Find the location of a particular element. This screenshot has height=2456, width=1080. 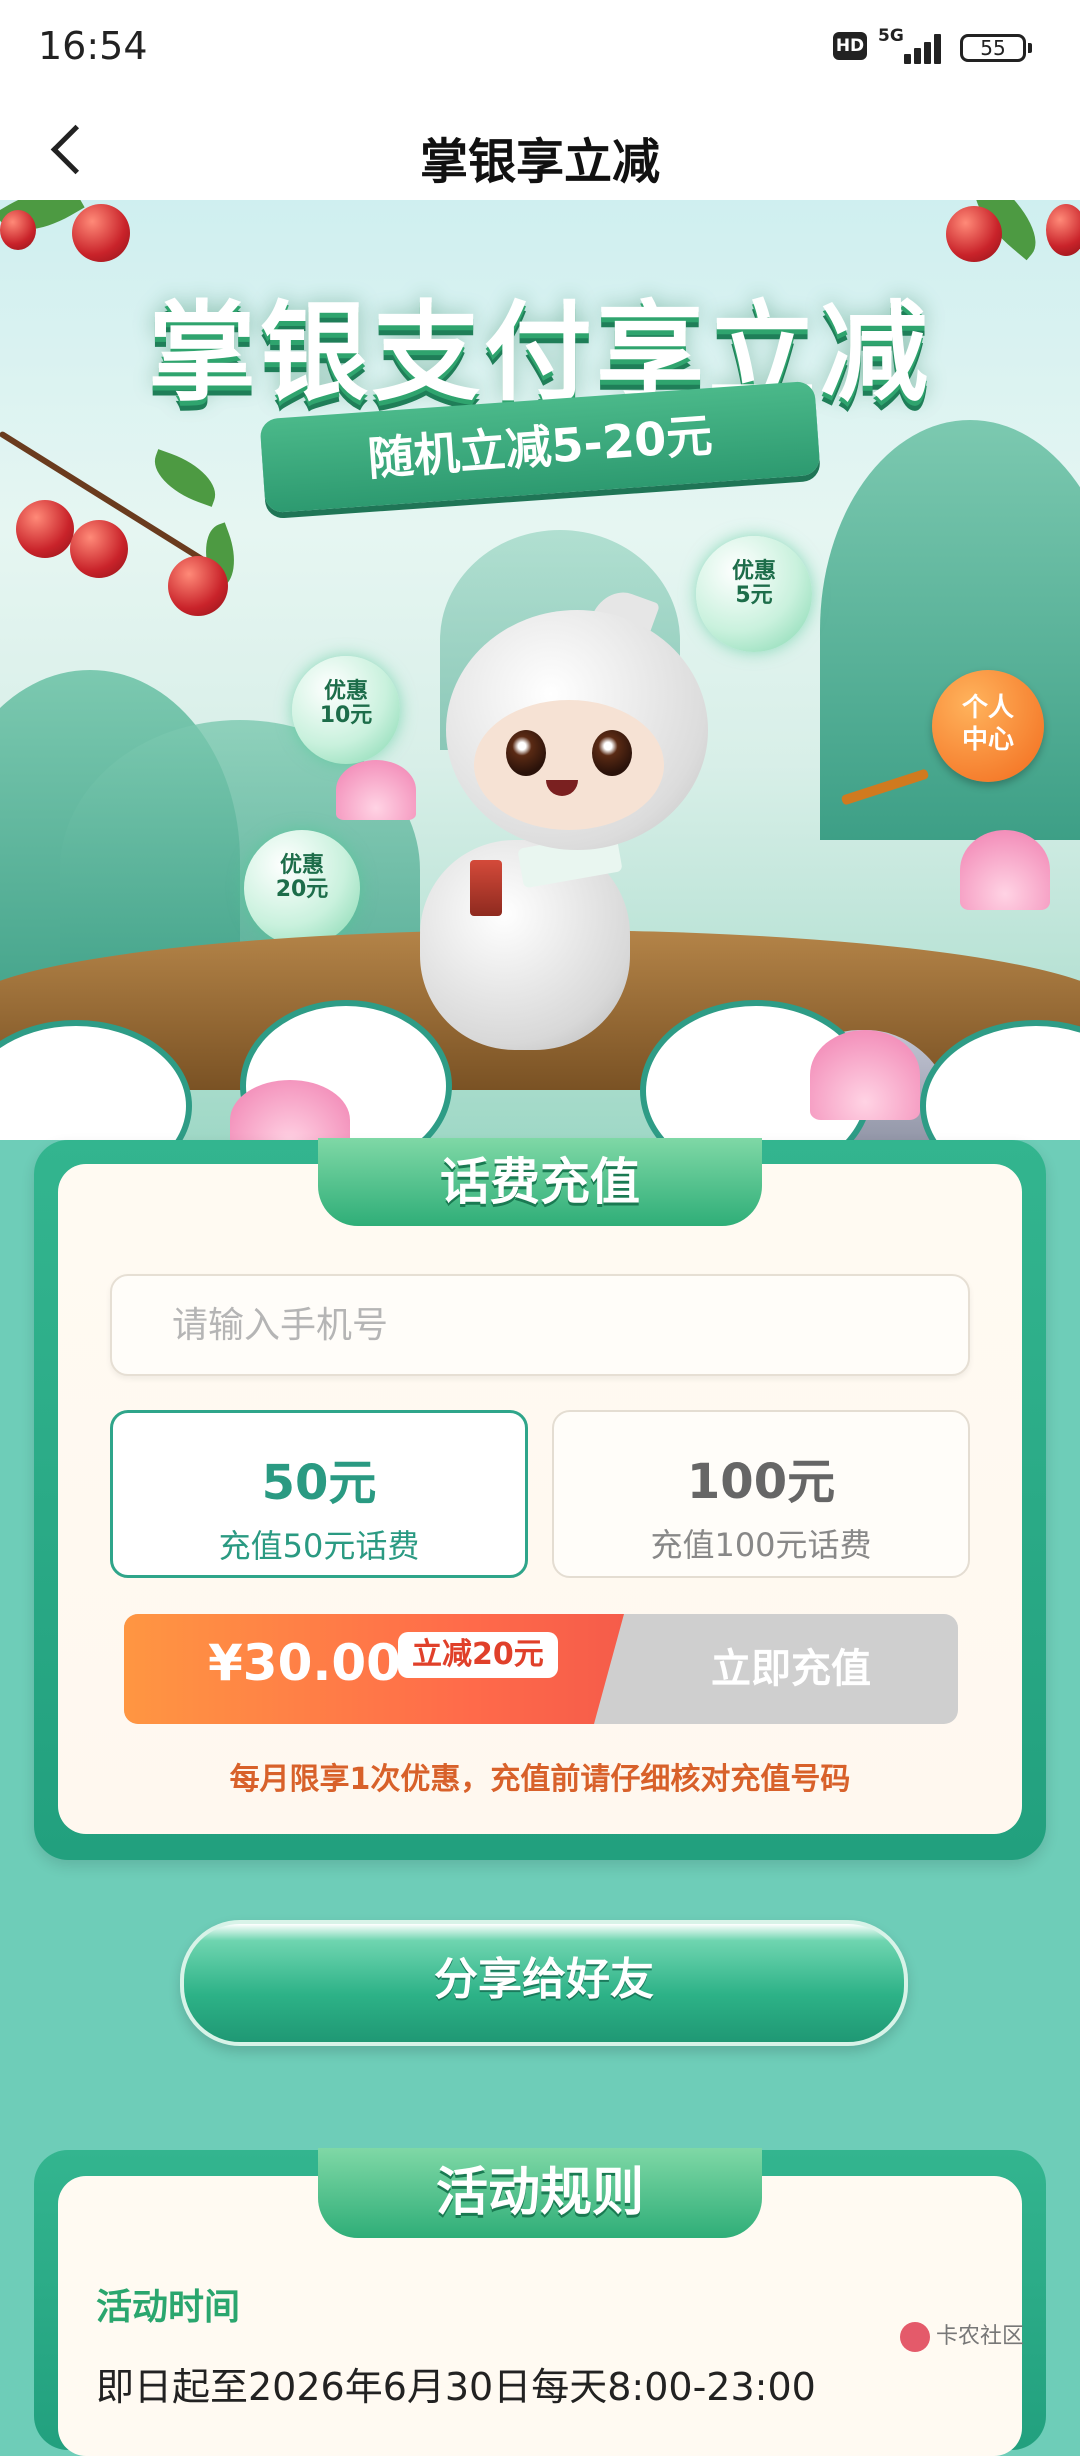

recharge-notice: 每月限享1次优惠，充值前请仔细核对充值号码 is located at coordinates (540, 1779).